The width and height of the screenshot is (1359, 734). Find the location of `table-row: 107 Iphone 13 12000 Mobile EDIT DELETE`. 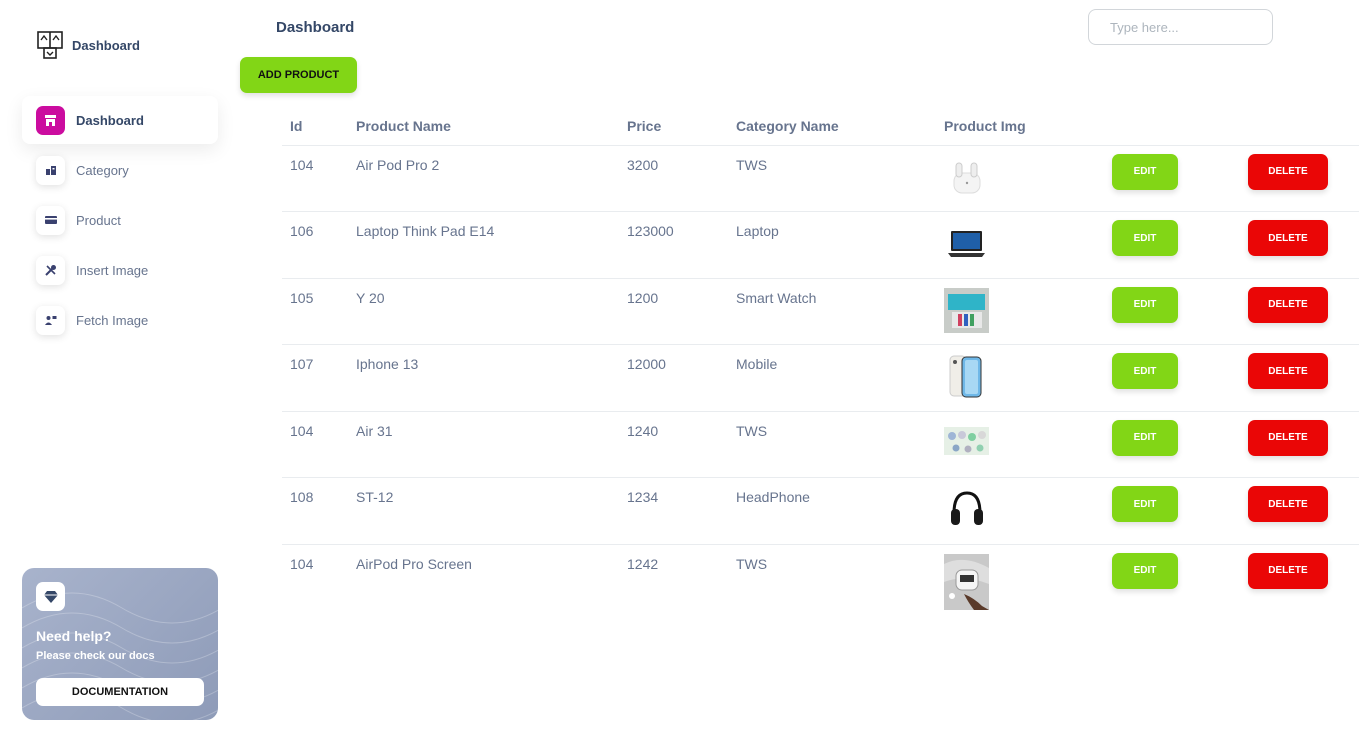

table-row: 107 Iphone 13 12000 Mobile EDIT DELETE is located at coordinates (820, 378).